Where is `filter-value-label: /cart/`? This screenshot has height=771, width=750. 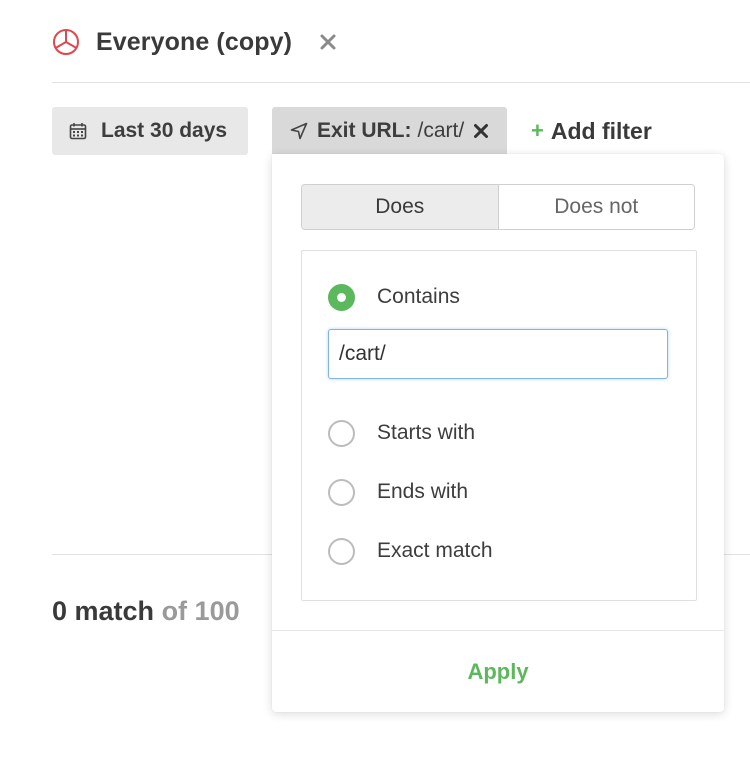 filter-value-label: /cart/ is located at coordinates (441, 130).